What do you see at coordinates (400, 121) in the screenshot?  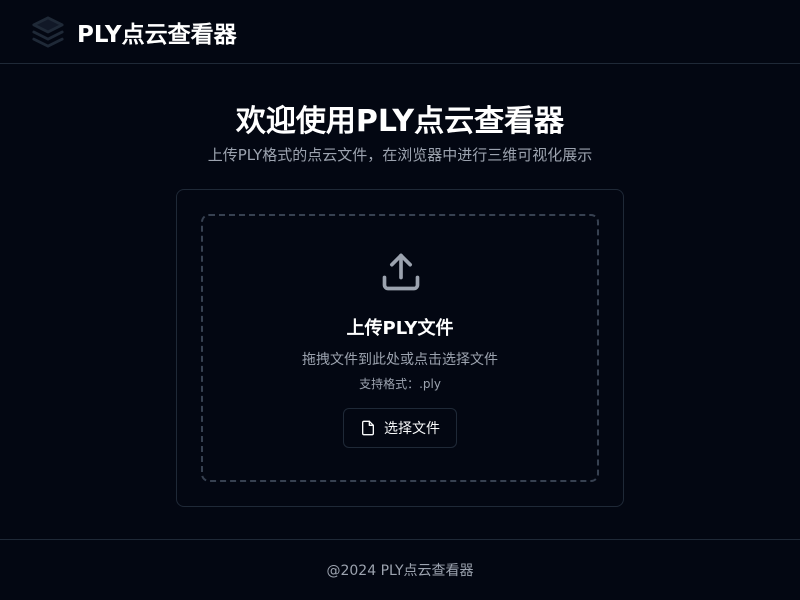 I see `welcome-title: 欢迎使用PLY点云查看器` at bounding box center [400, 121].